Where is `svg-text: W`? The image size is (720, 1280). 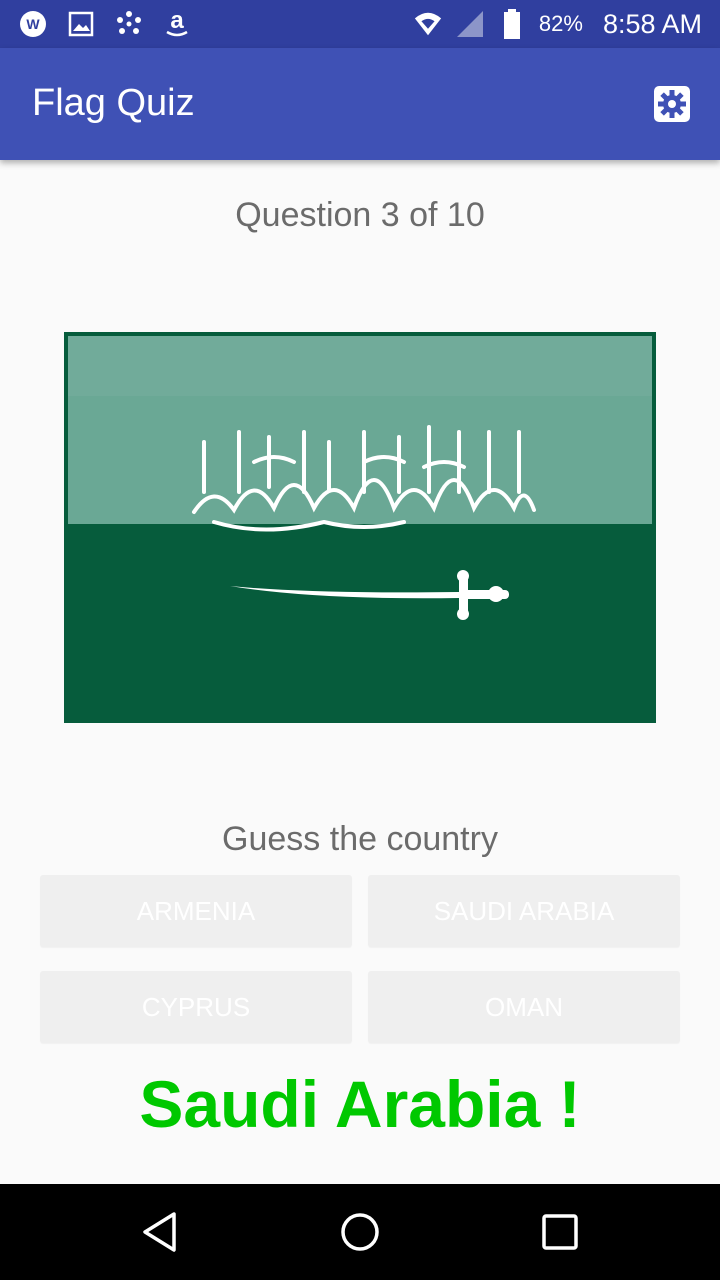
svg-text: W is located at coordinates (33, 24).